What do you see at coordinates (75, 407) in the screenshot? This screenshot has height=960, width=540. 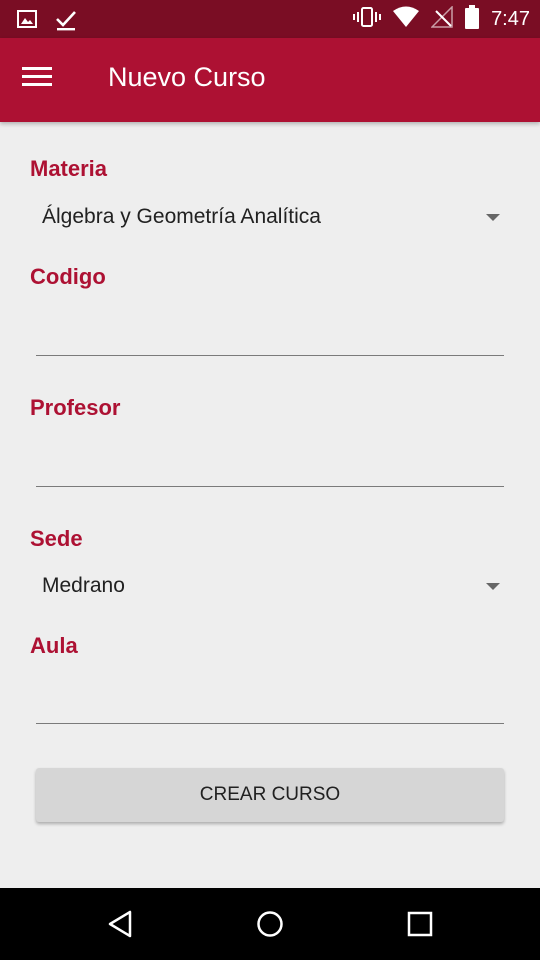 I see `profesor-label: Profesor` at bounding box center [75, 407].